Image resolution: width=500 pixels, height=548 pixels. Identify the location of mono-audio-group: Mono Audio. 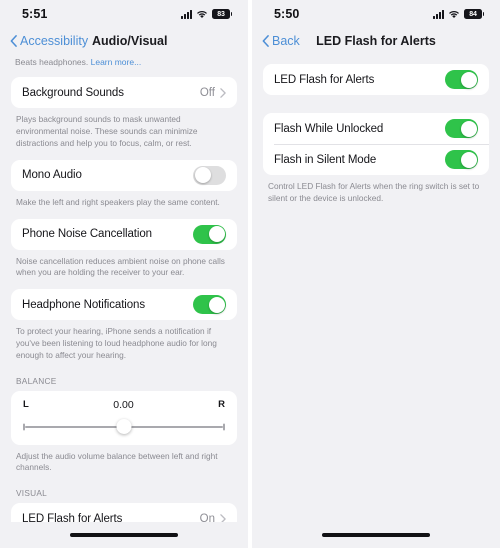
(124, 175).